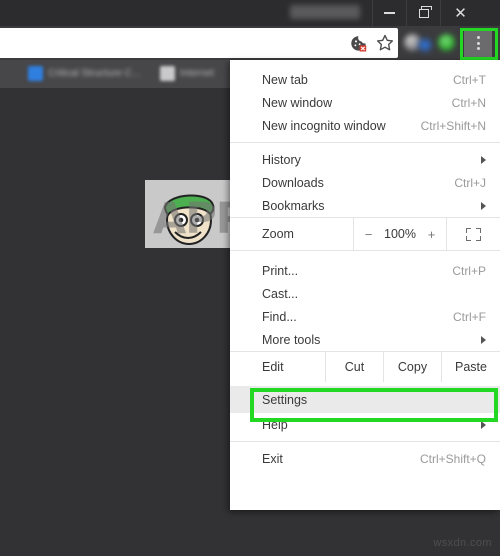 The height and width of the screenshot is (556, 500). I want to click on bookmarks-bar: Critical Structure C… Internet, so click(116, 91).